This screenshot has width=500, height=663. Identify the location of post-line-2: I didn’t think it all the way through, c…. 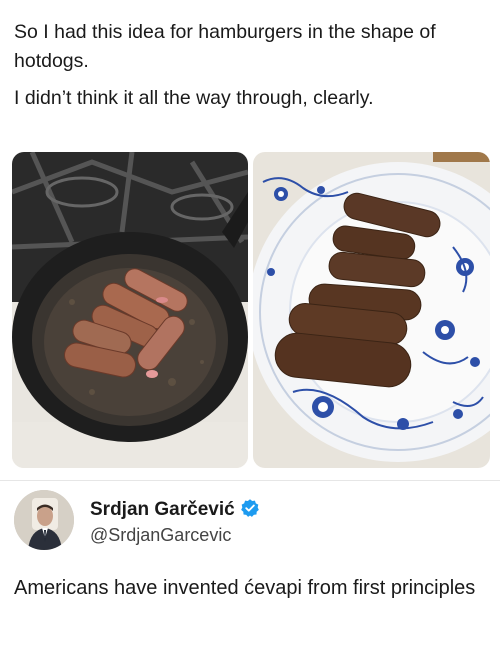
(194, 98).